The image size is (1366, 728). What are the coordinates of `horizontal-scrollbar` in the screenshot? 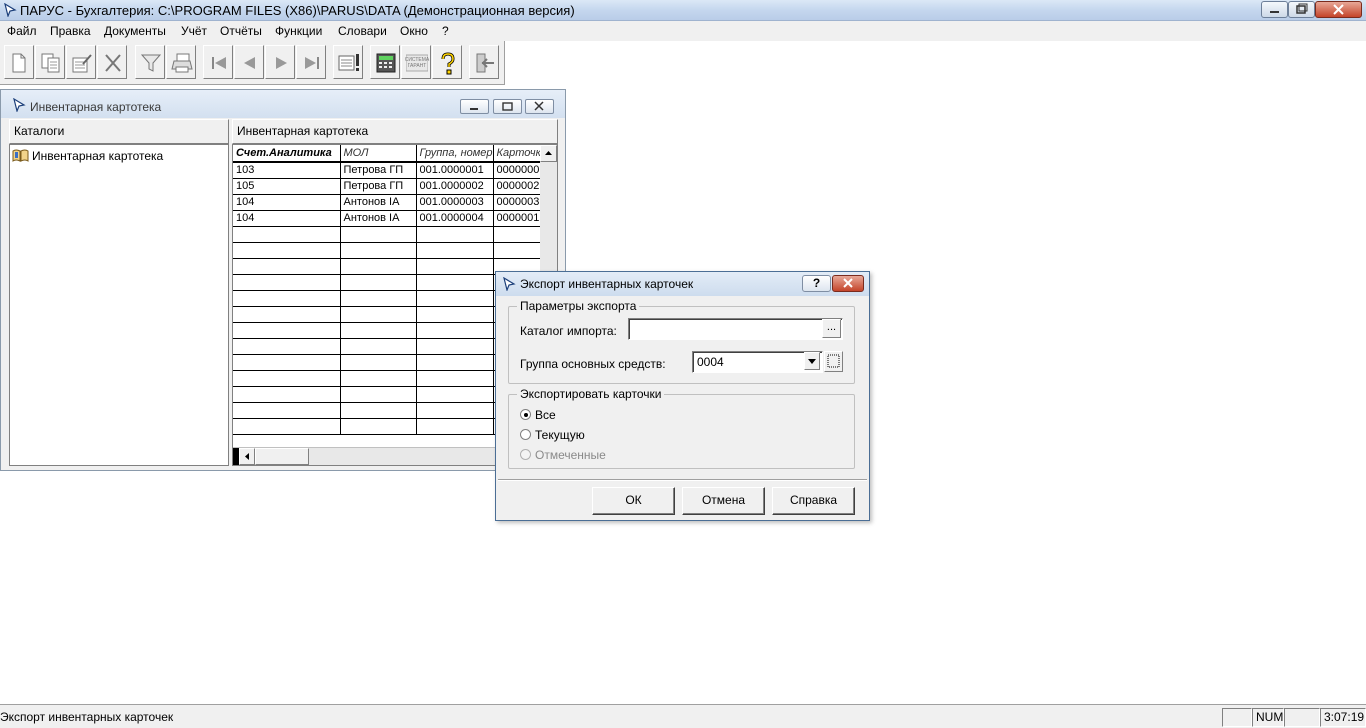 It's located at (386, 456).